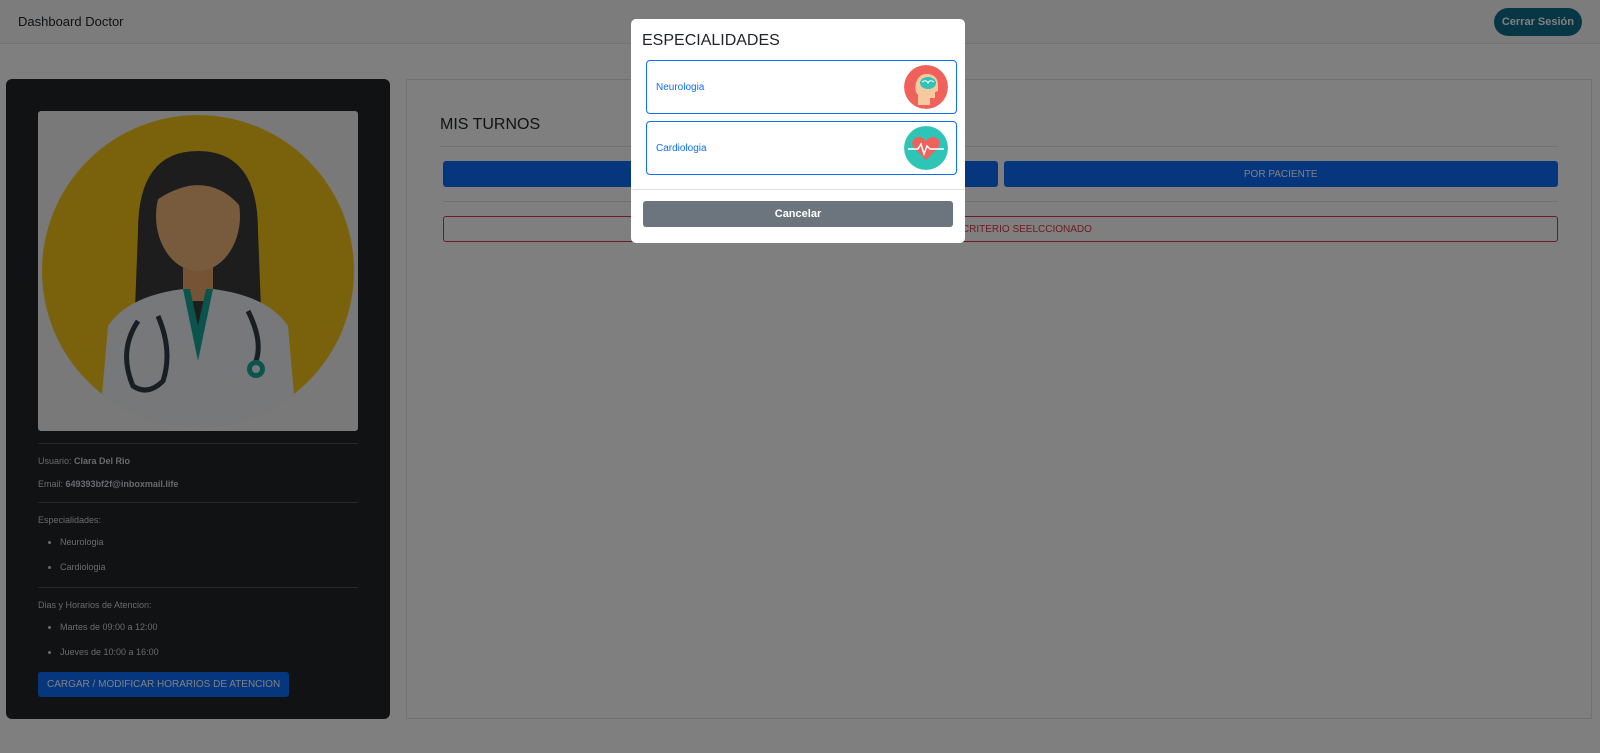 This screenshot has width=1600, height=753. What do you see at coordinates (926, 148) in the screenshot?
I see `heart-pulse-icon` at bounding box center [926, 148].